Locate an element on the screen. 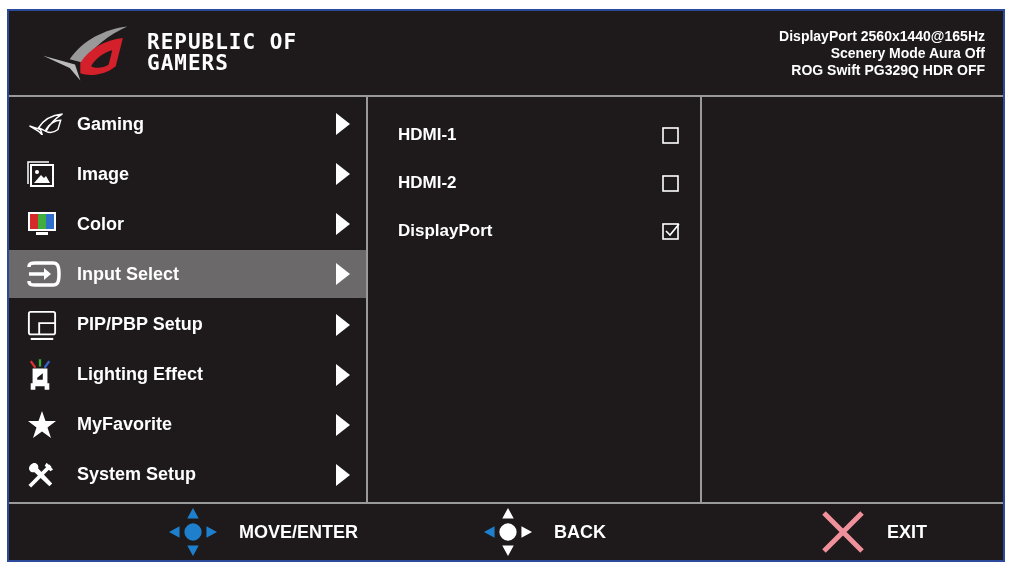 Image resolution: width=1014 pixels, height=570 pixels. pip-screen-icon is located at coordinates (42, 324).